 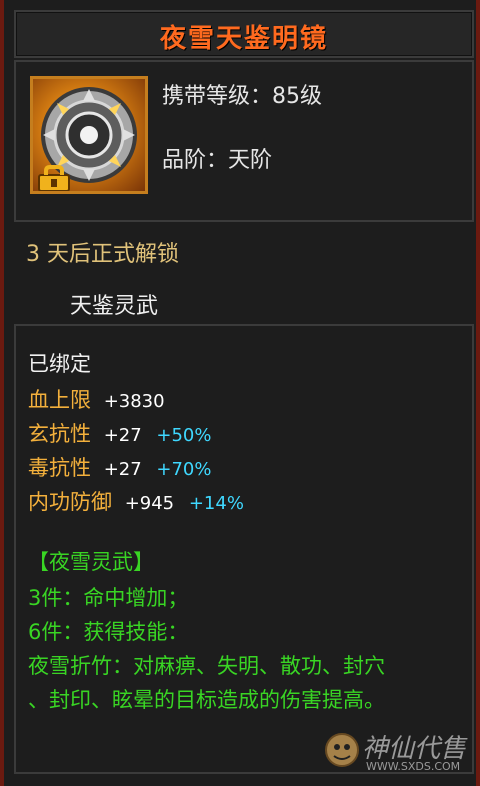 I want to click on sxds-logo-icon, so click(x=342, y=750).